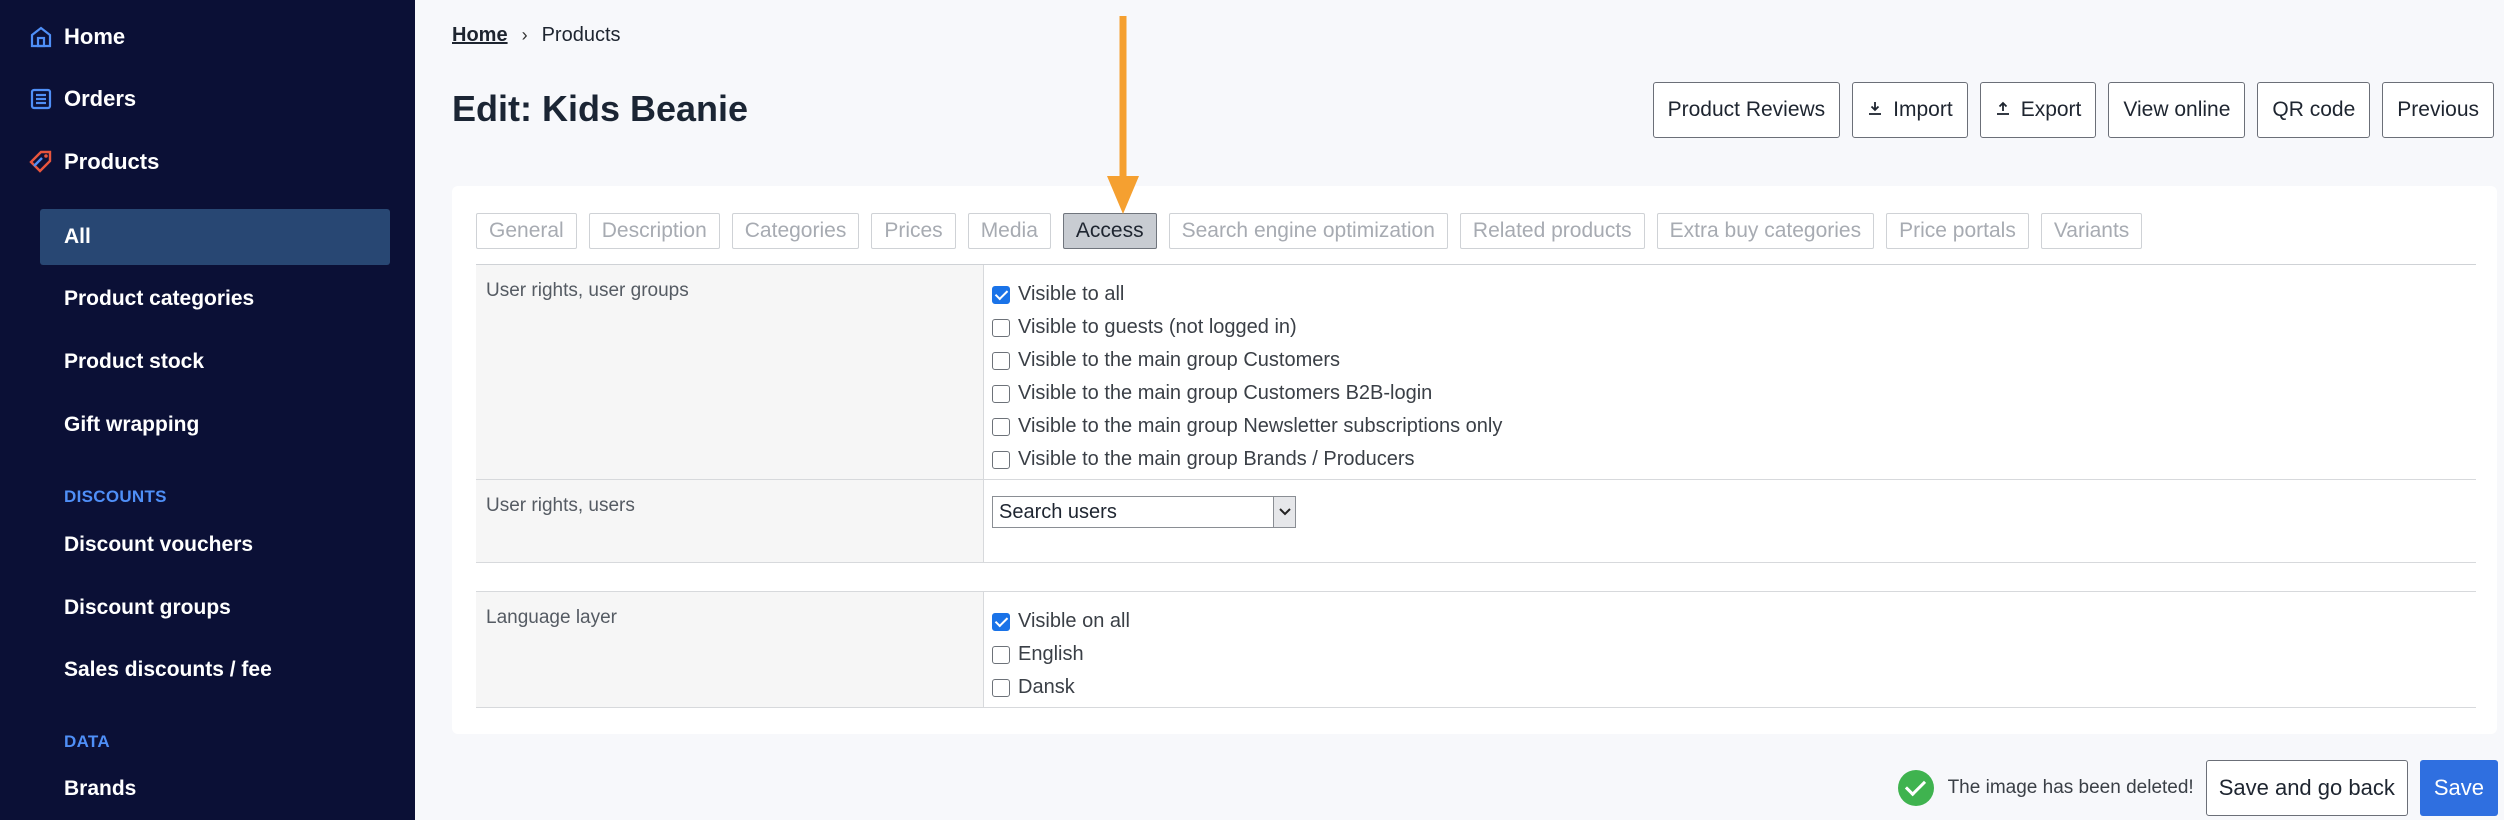 The height and width of the screenshot is (820, 2504). Describe the element at coordinates (215, 545) in the screenshot. I see `sidebar-item-discount-vouchers: Discount vouchers` at that location.